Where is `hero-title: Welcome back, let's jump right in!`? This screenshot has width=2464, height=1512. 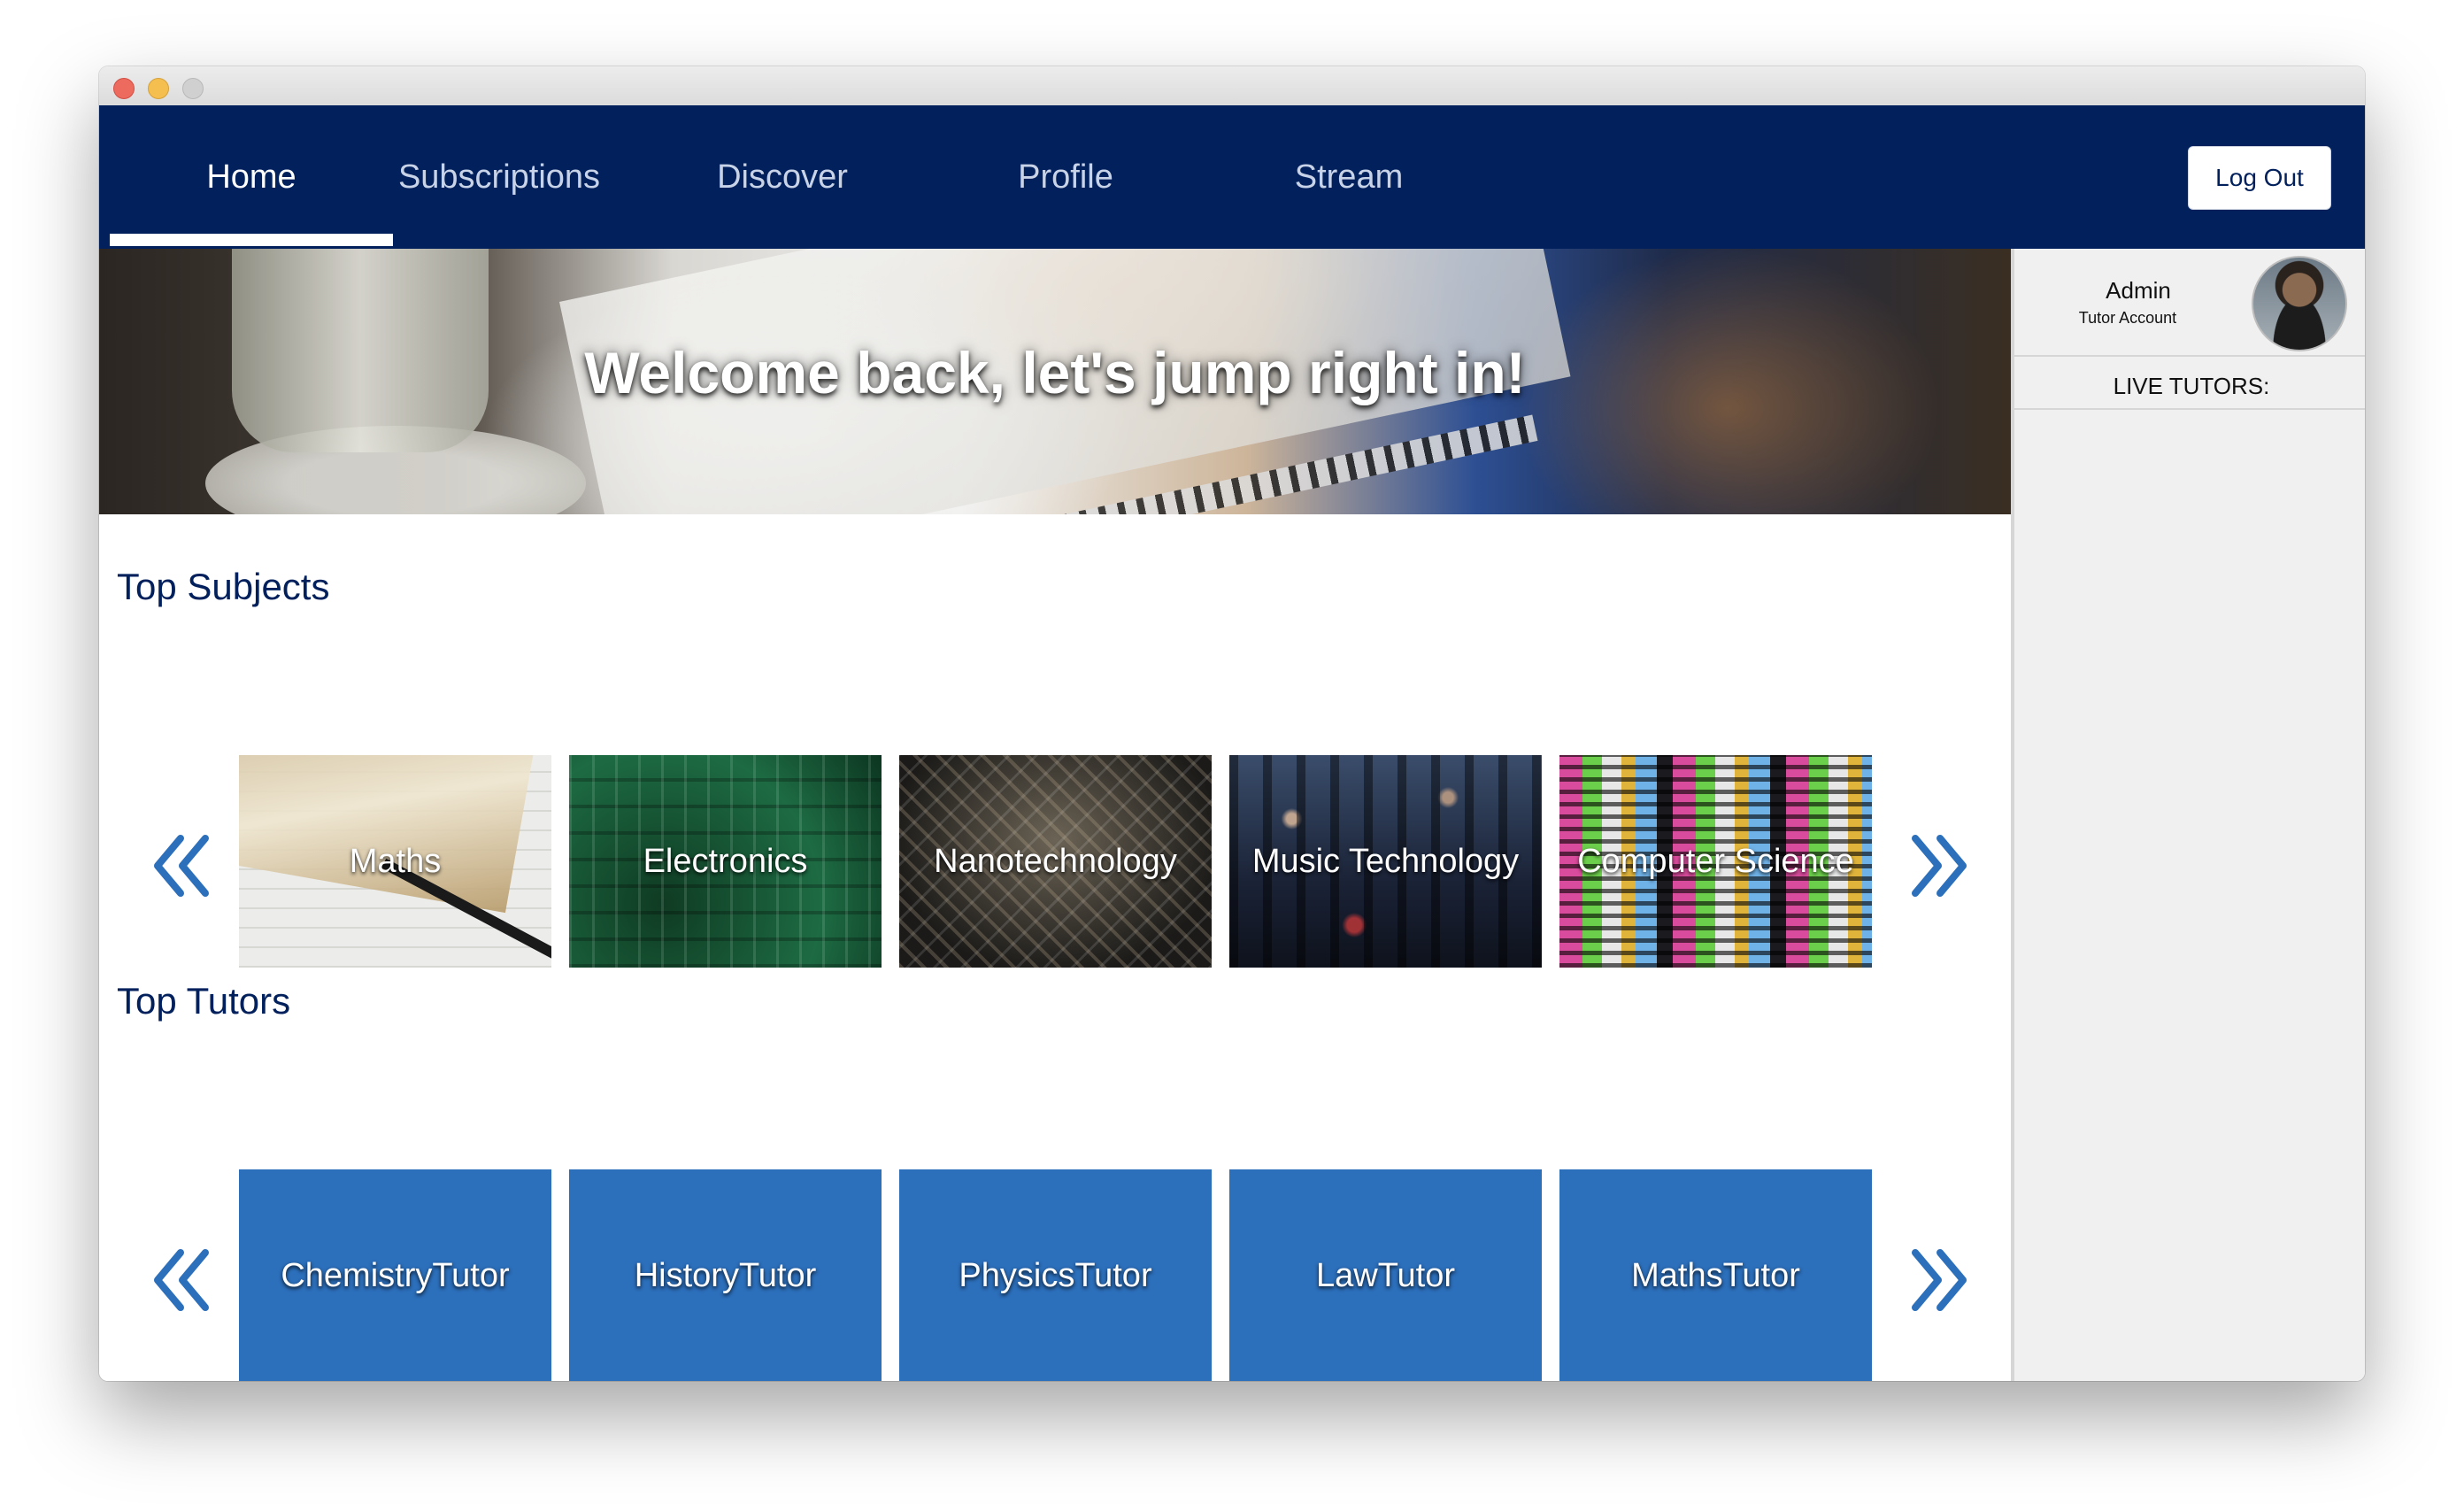
hero-title: Welcome back, let's jump right in! is located at coordinates (1055, 372).